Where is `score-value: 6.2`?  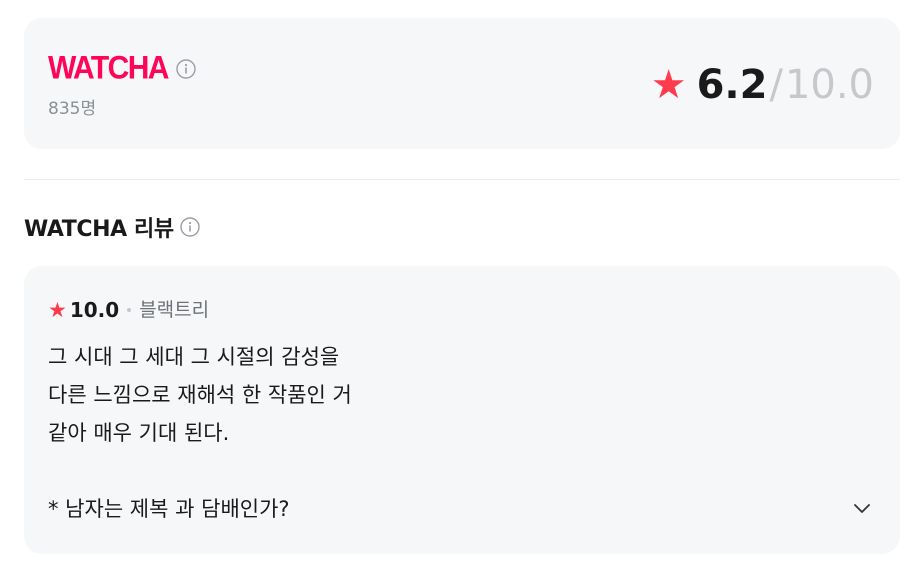
score-value: 6.2 is located at coordinates (732, 85).